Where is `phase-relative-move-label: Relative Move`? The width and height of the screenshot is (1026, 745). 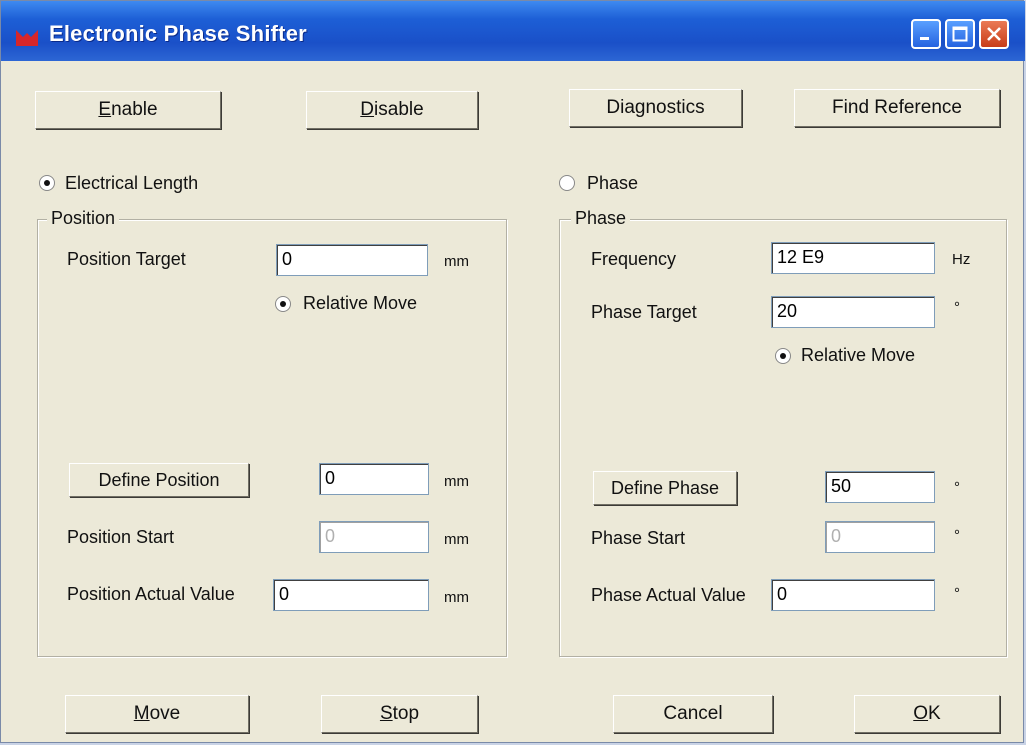 phase-relative-move-label: Relative Move is located at coordinates (858, 355).